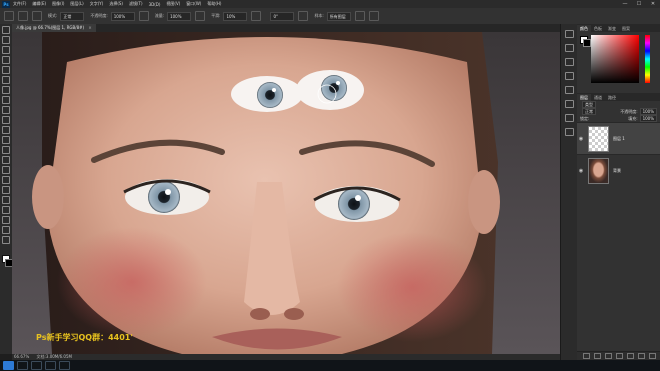 The height and width of the screenshot is (371, 660). Describe the element at coordinates (569, 34) in the screenshot. I see `history-panel-icon` at that location.